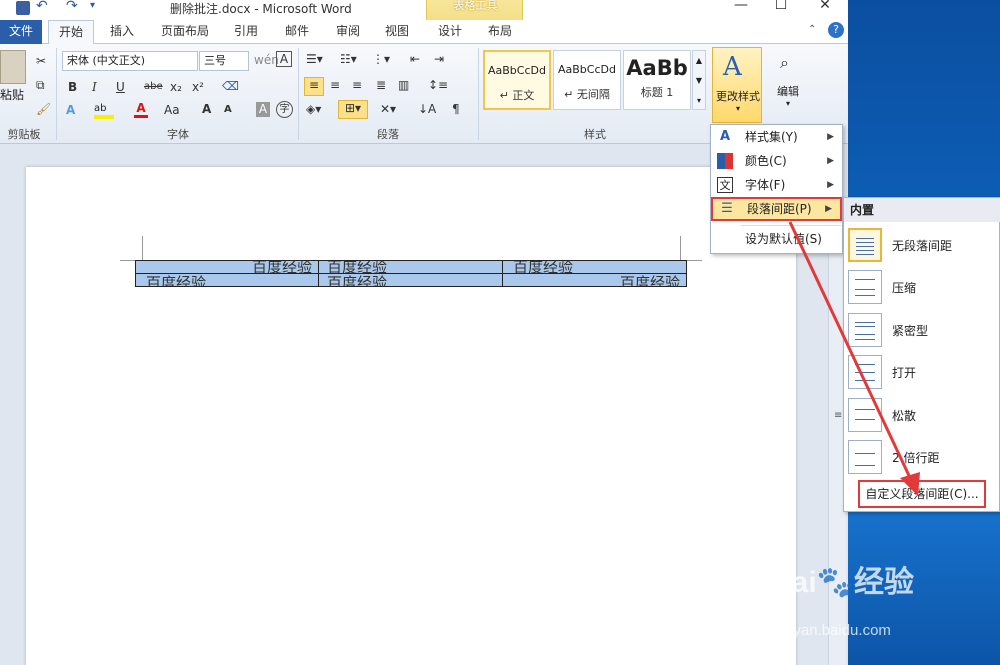 The image size is (1000, 665). I want to click on spacing-option-label: 紧密型, so click(910, 331).